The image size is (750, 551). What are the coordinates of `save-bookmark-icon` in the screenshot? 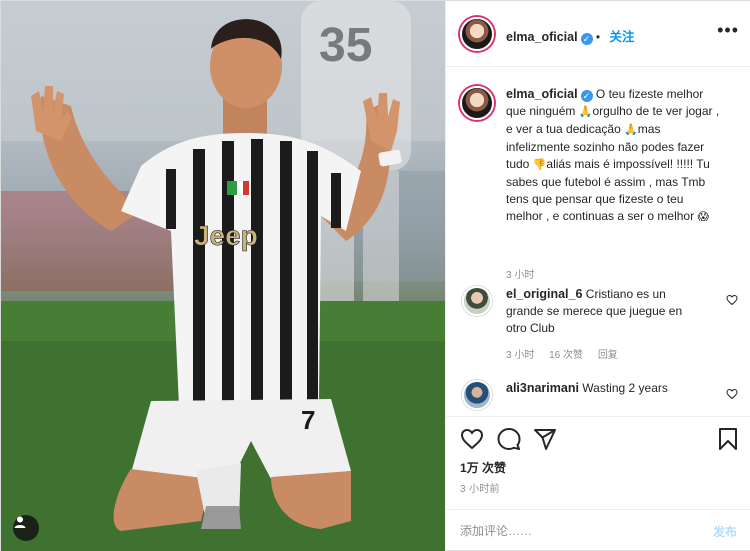 It's located at (728, 439).